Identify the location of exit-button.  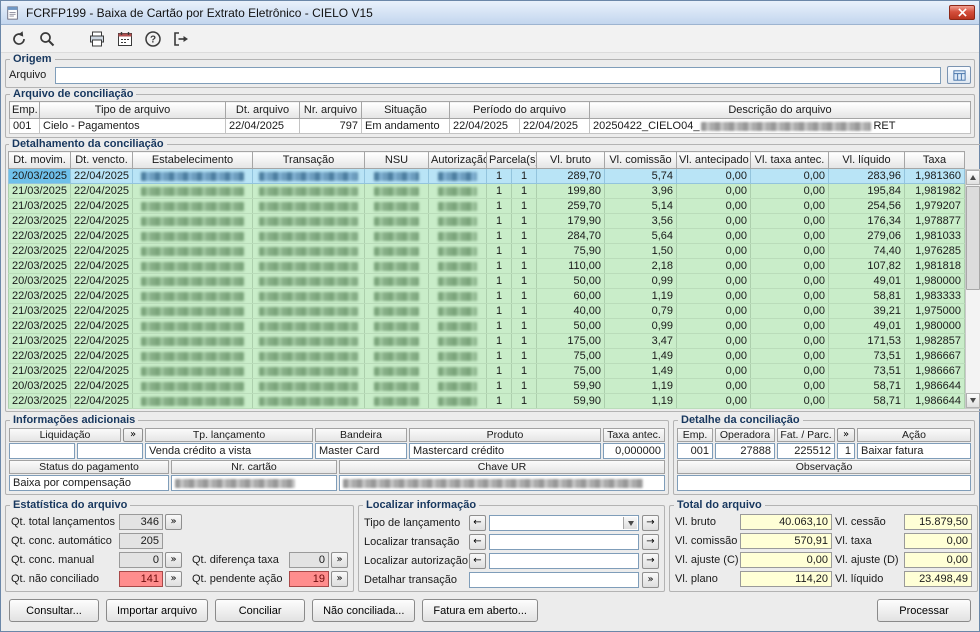
(181, 39).